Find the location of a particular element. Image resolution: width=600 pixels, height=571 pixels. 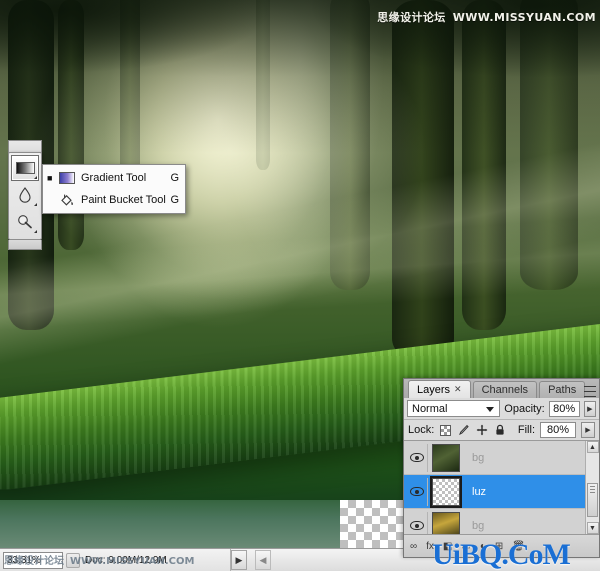

vertical-scrollbar: ▲ ▼ is located at coordinates (592, 487).